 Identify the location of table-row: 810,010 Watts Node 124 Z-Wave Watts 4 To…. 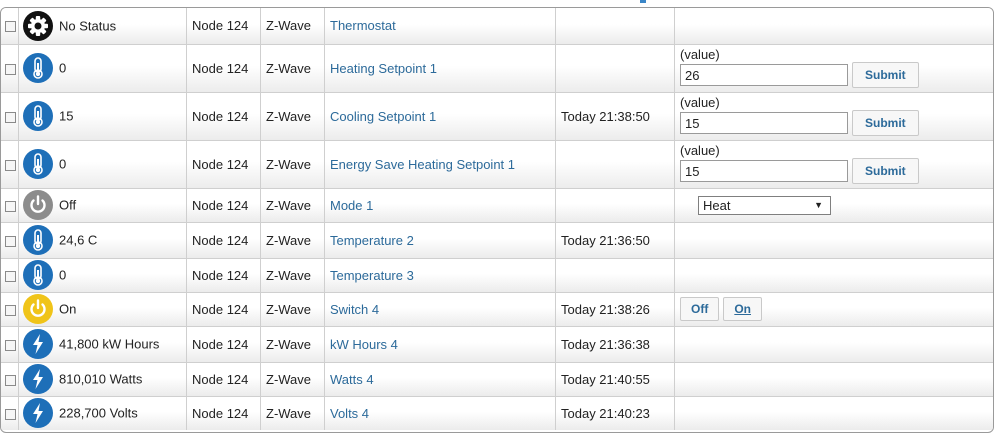
(497, 379).